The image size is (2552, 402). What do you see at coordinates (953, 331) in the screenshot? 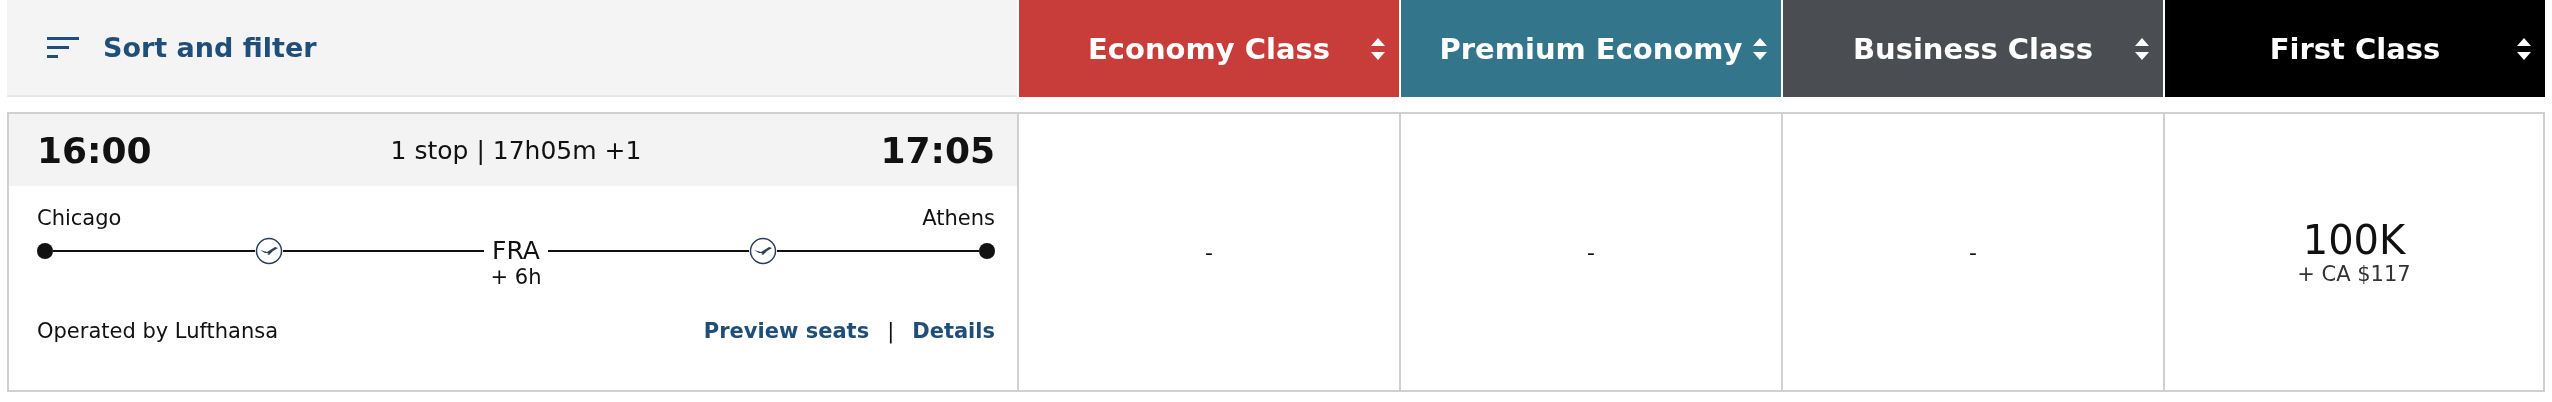
I see `flight-link: Details` at bounding box center [953, 331].